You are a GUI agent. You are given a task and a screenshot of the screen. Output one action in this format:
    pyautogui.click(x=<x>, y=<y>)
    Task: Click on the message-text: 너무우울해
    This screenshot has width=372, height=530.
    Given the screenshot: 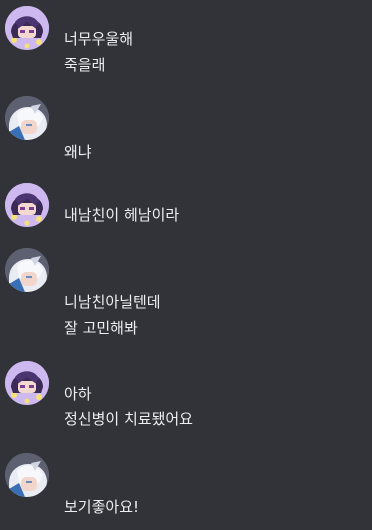 What is the action you would take?
    pyautogui.click(x=99, y=39)
    